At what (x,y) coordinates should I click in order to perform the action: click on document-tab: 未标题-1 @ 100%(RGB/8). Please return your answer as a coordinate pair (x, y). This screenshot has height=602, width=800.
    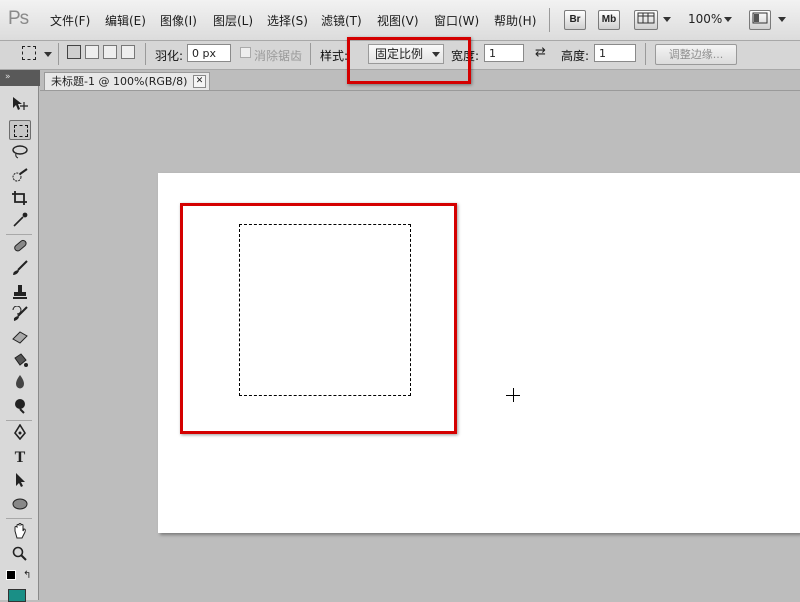
    Looking at the image, I should click on (127, 81).